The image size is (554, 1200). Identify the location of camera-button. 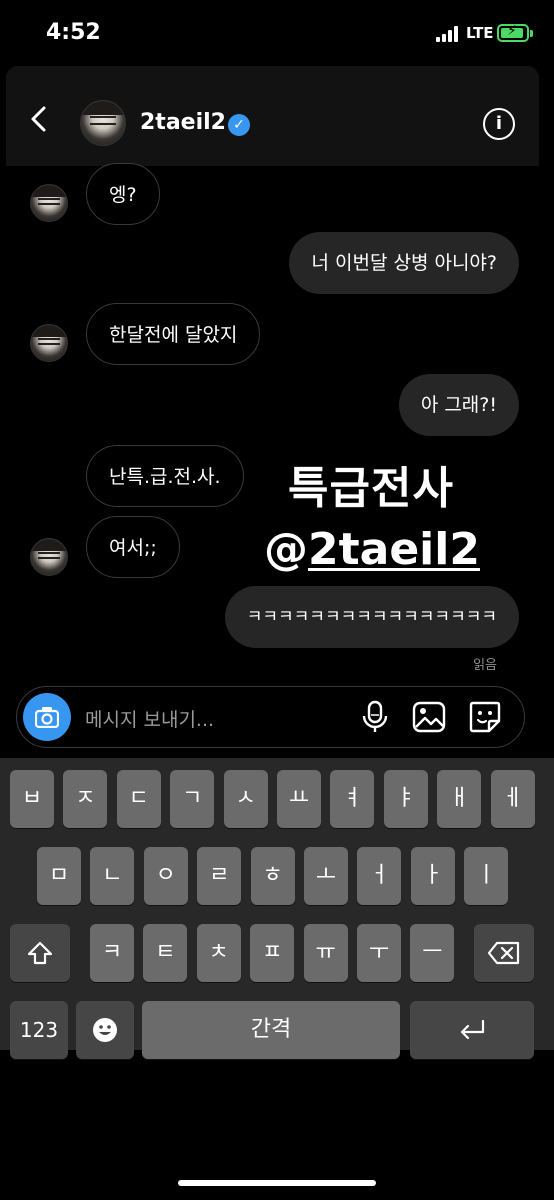
(47, 717).